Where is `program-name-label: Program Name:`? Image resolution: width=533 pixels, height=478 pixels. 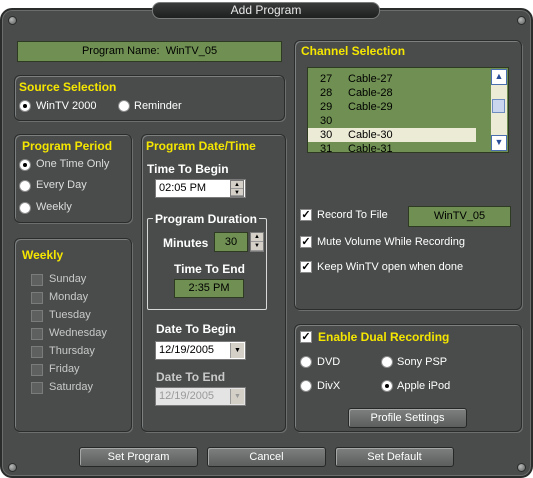 program-name-label: Program Name: is located at coordinates (120, 51).